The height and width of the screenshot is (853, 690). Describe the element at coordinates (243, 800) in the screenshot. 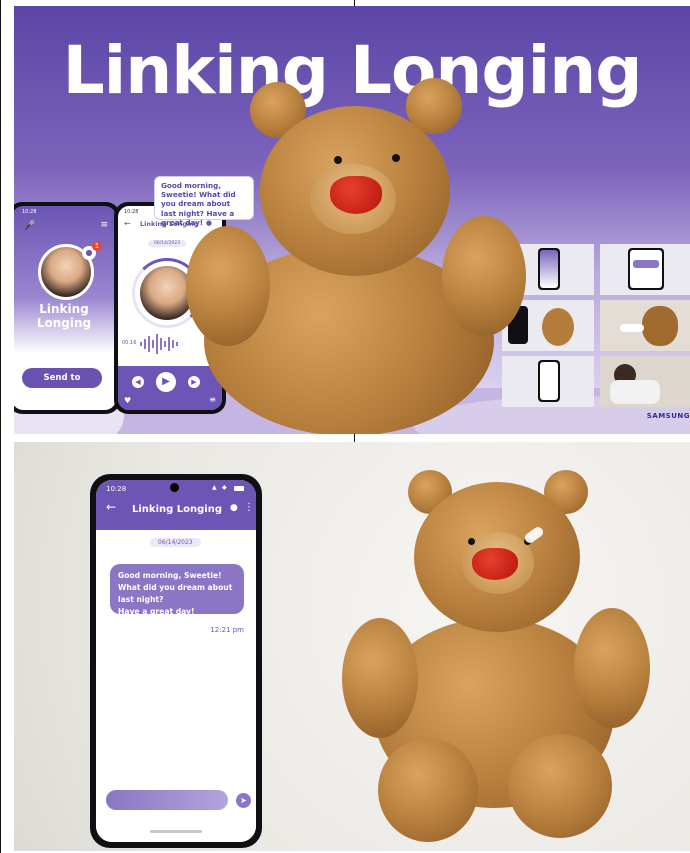

I see `send-icon: ➤` at that location.